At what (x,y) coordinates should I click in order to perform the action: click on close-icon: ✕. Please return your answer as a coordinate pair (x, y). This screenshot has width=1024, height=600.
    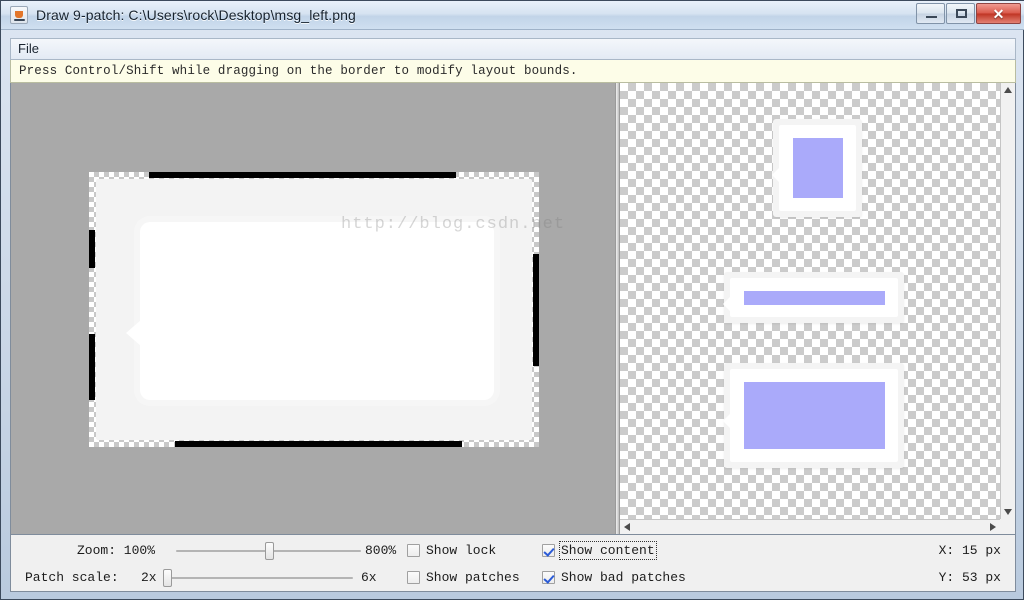
    Looking at the image, I should click on (998, 14).